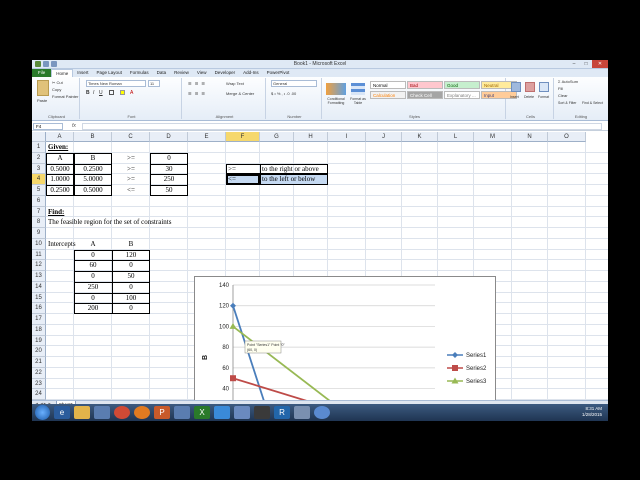 This screenshot has height=480, width=640. Describe the element at coordinates (65, 96) in the screenshot. I see `format-painter-button: Format Painter` at that location.